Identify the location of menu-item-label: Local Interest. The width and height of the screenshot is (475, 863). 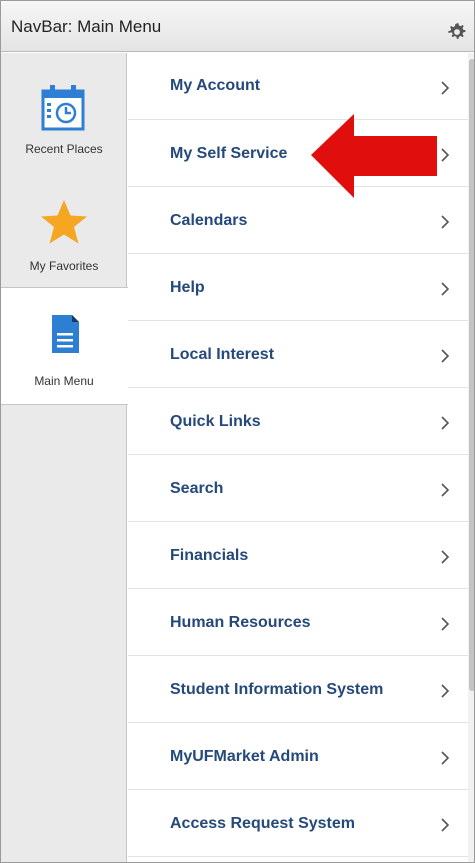
(222, 354).